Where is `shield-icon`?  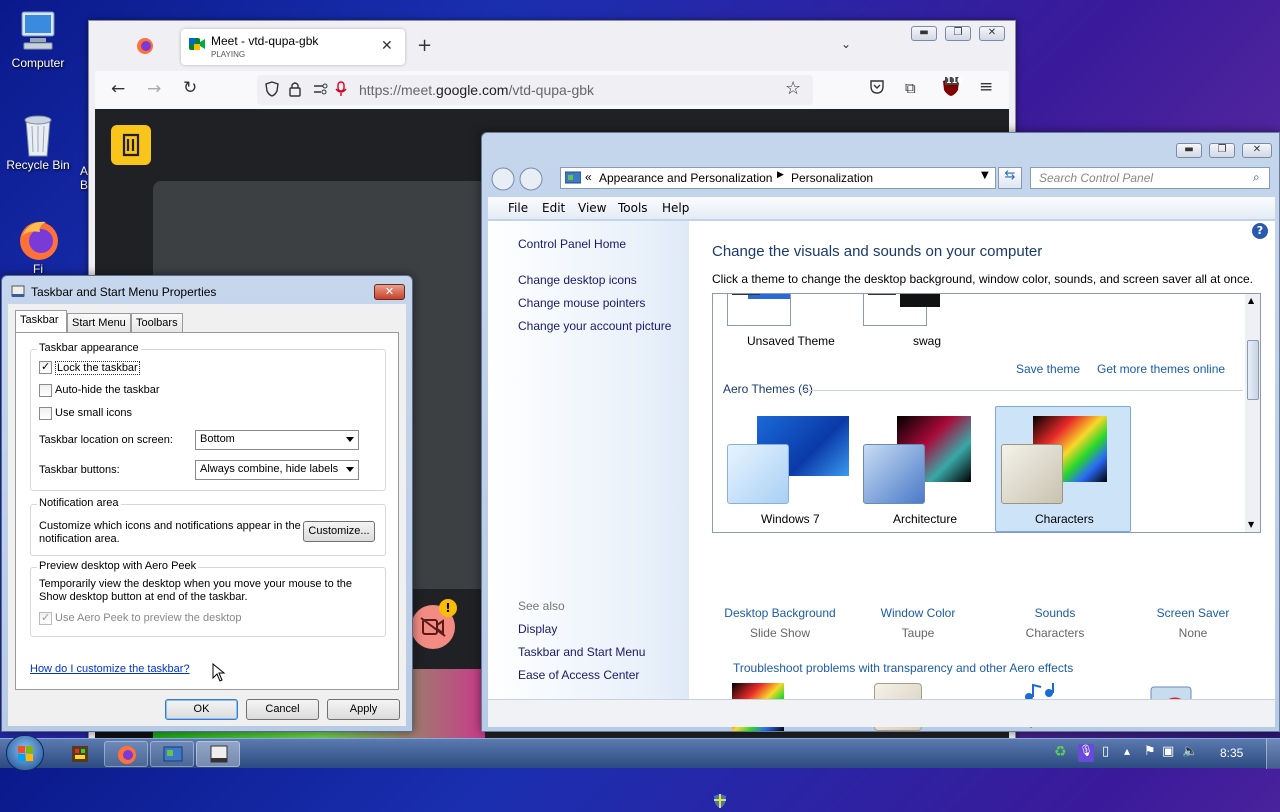 shield-icon is located at coordinates (272, 89).